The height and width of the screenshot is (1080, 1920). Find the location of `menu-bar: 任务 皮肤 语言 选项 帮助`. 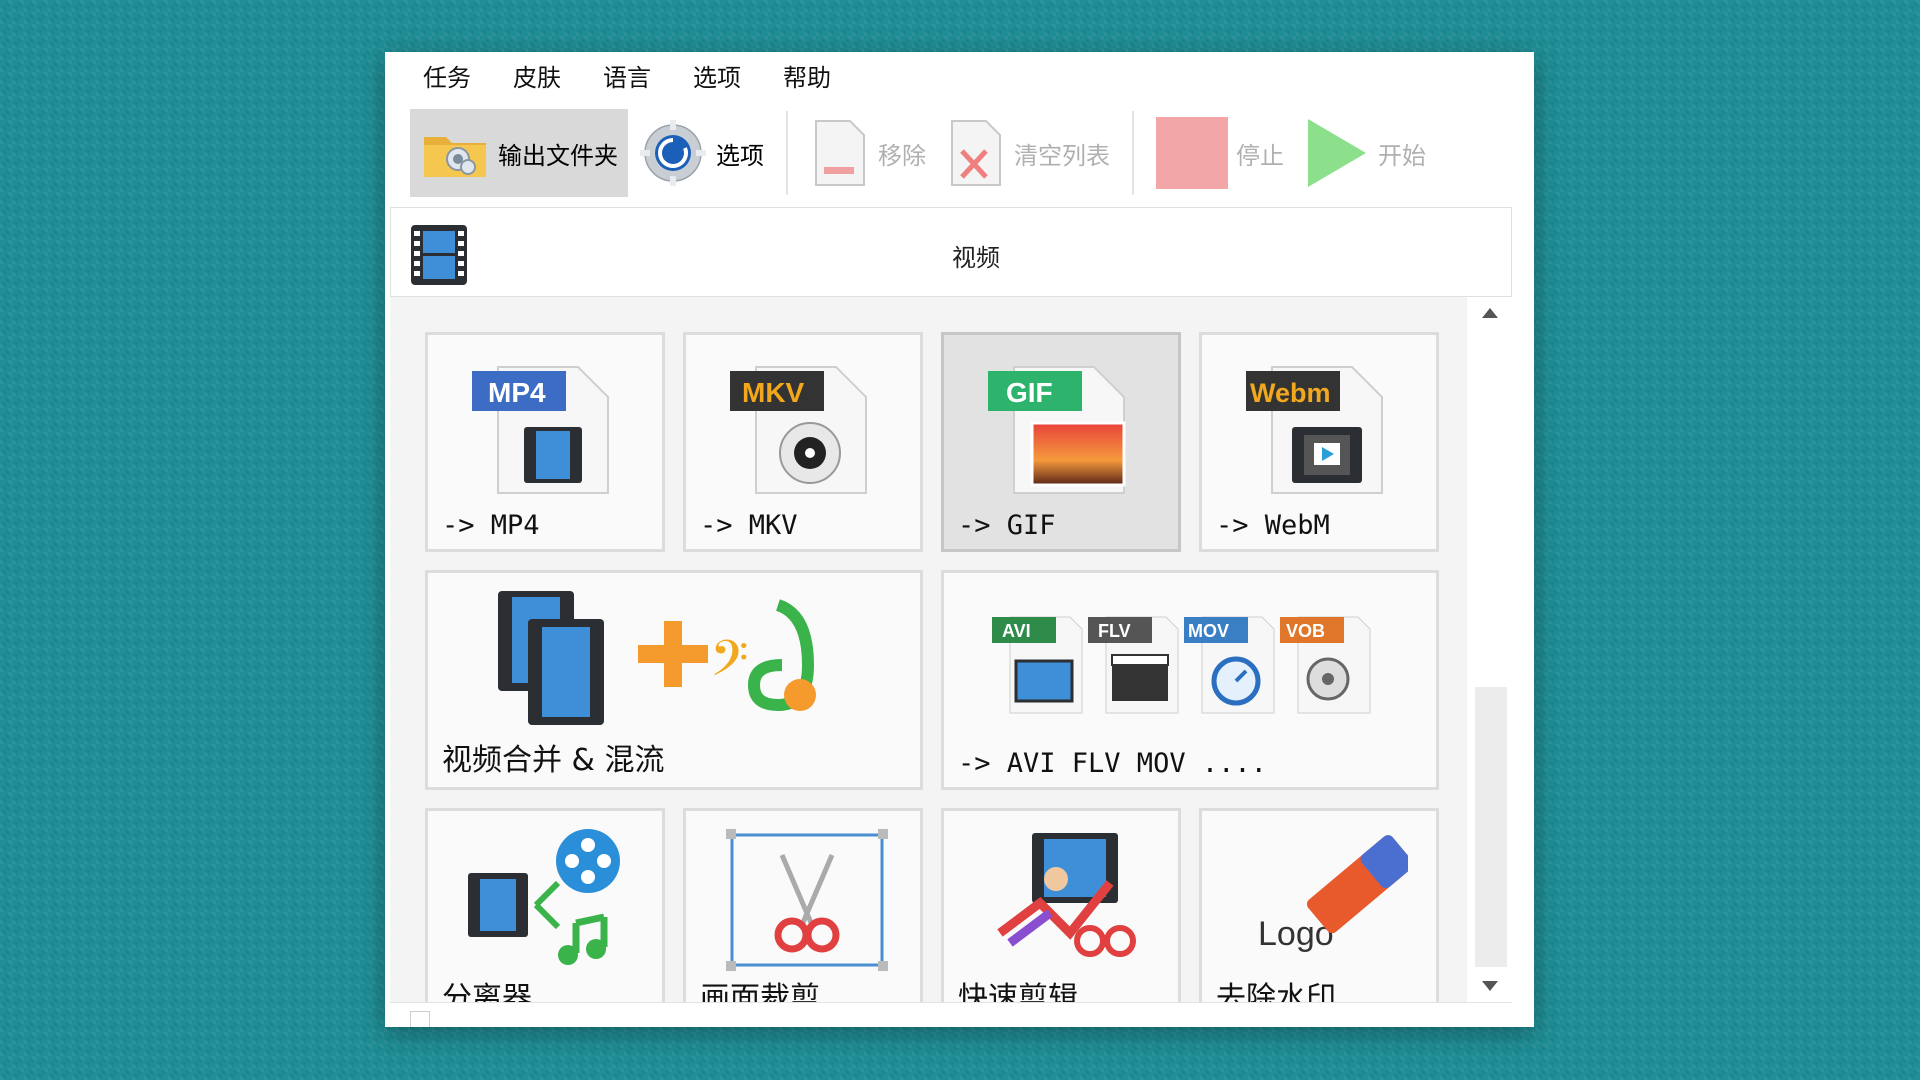

menu-bar: 任务 皮肤 语言 选项 帮助 is located at coordinates (959, 75).